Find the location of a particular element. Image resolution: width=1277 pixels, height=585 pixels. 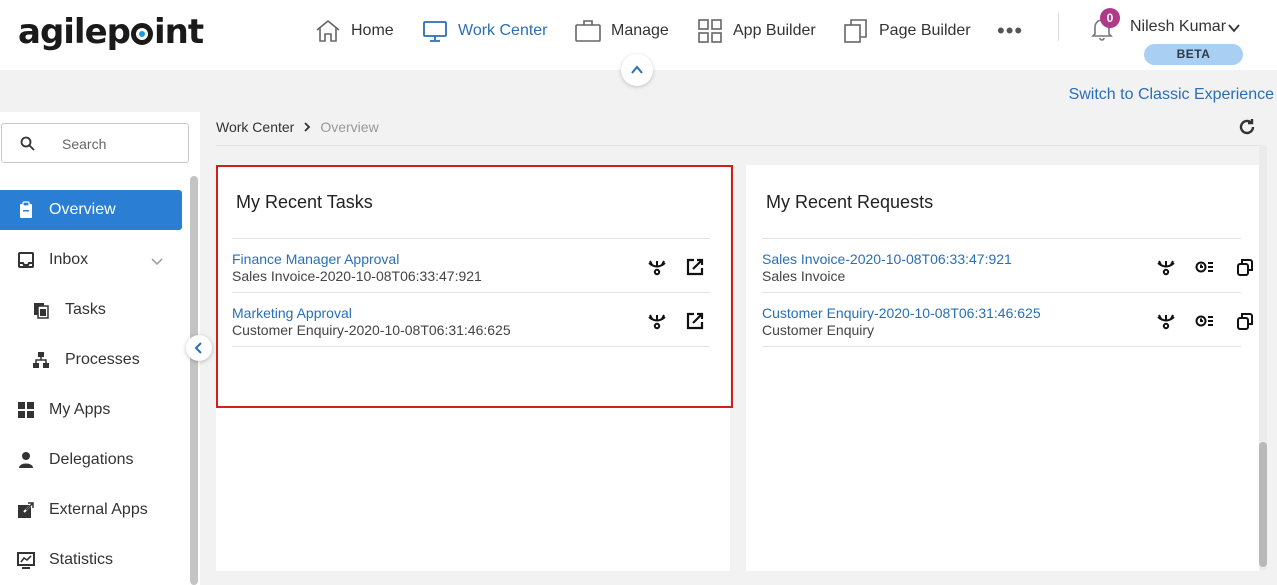

sidebar-item-overview: Overview is located at coordinates (91, 210).